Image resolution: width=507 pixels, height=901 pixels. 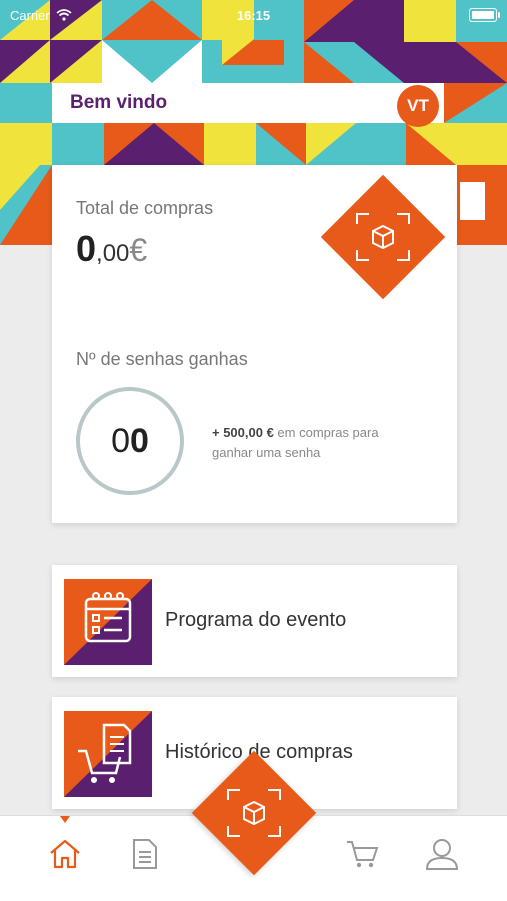 I want to click on nav-documents, so click(x=145, y=854).